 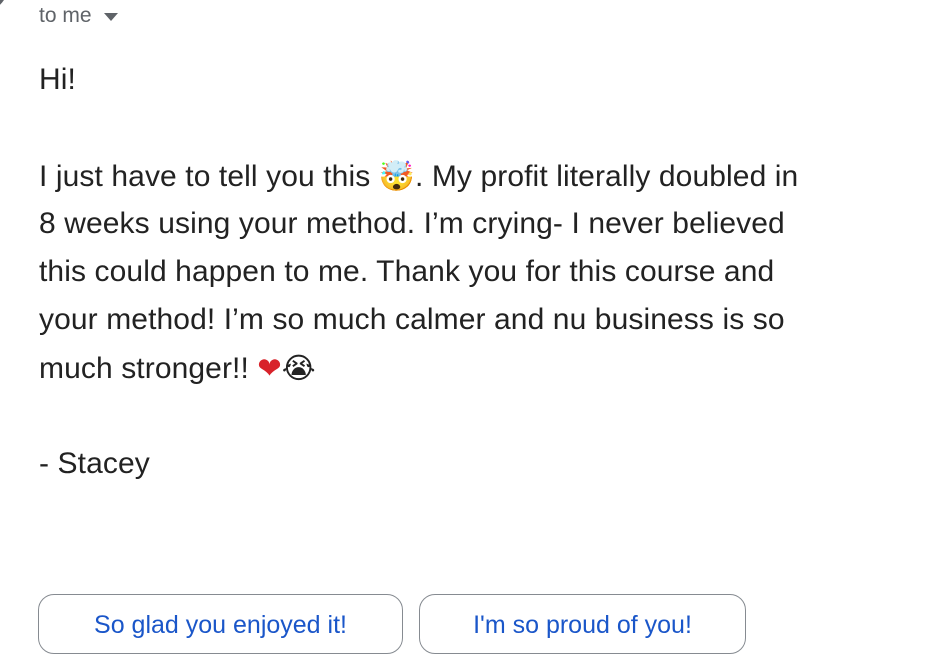 I want to click on smart-reply-button: I'm so proud of you!, so click(x=582, y=624).